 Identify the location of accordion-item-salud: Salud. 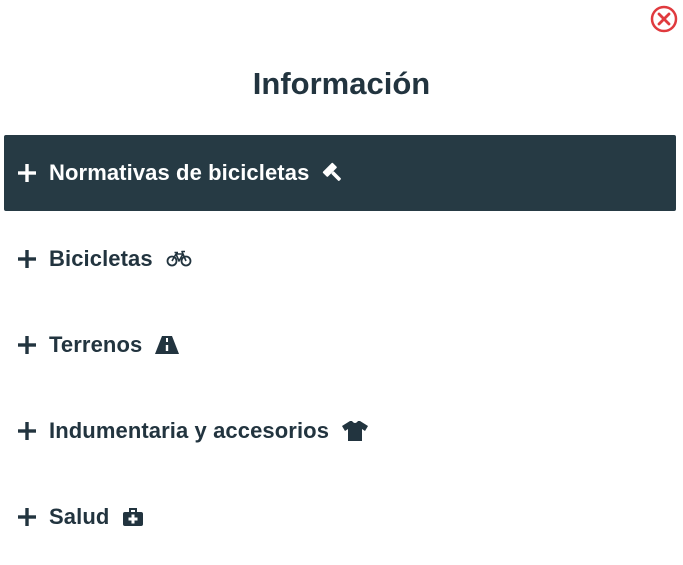
(340, 517).